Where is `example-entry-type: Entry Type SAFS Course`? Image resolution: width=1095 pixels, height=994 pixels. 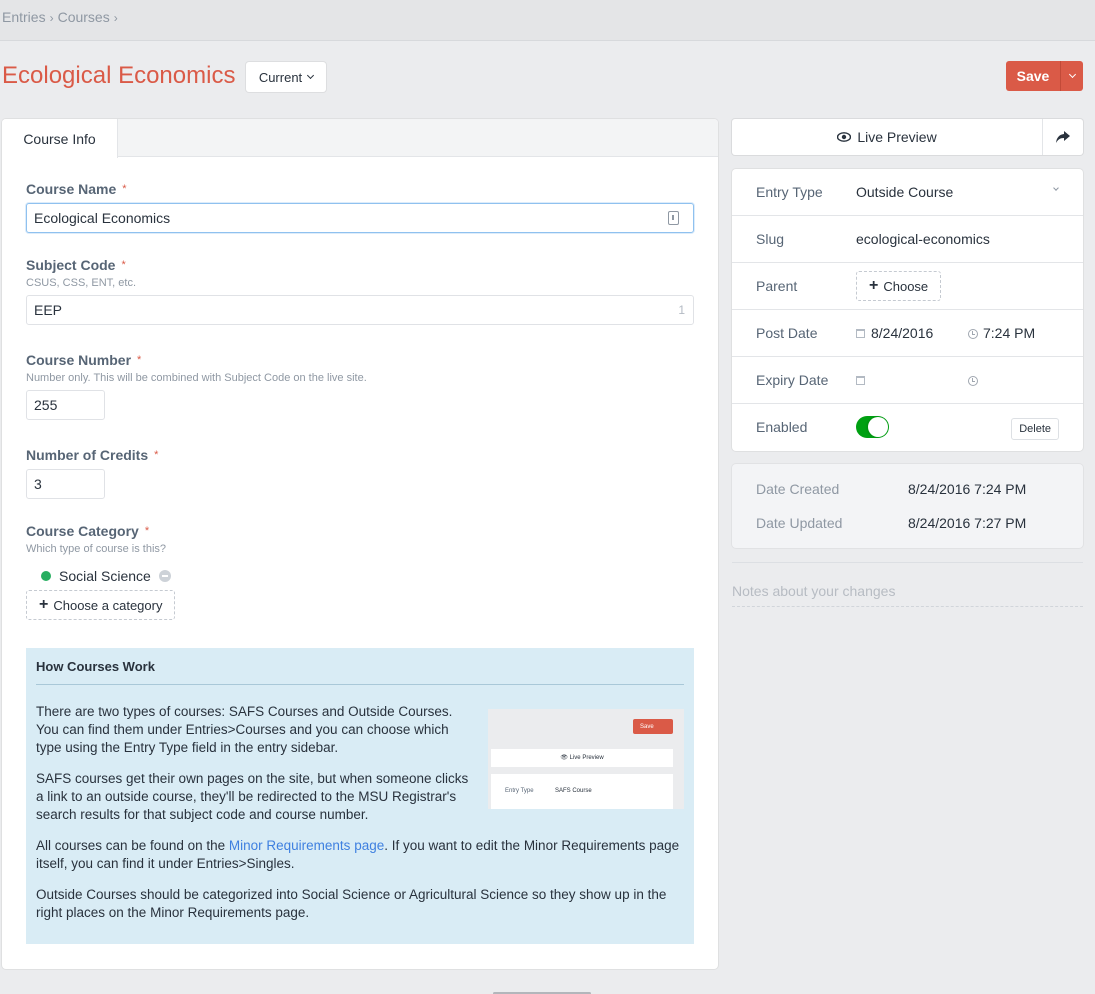 example-entry-type: Entry Type SAFS Course is located at coordinates (582, 791).